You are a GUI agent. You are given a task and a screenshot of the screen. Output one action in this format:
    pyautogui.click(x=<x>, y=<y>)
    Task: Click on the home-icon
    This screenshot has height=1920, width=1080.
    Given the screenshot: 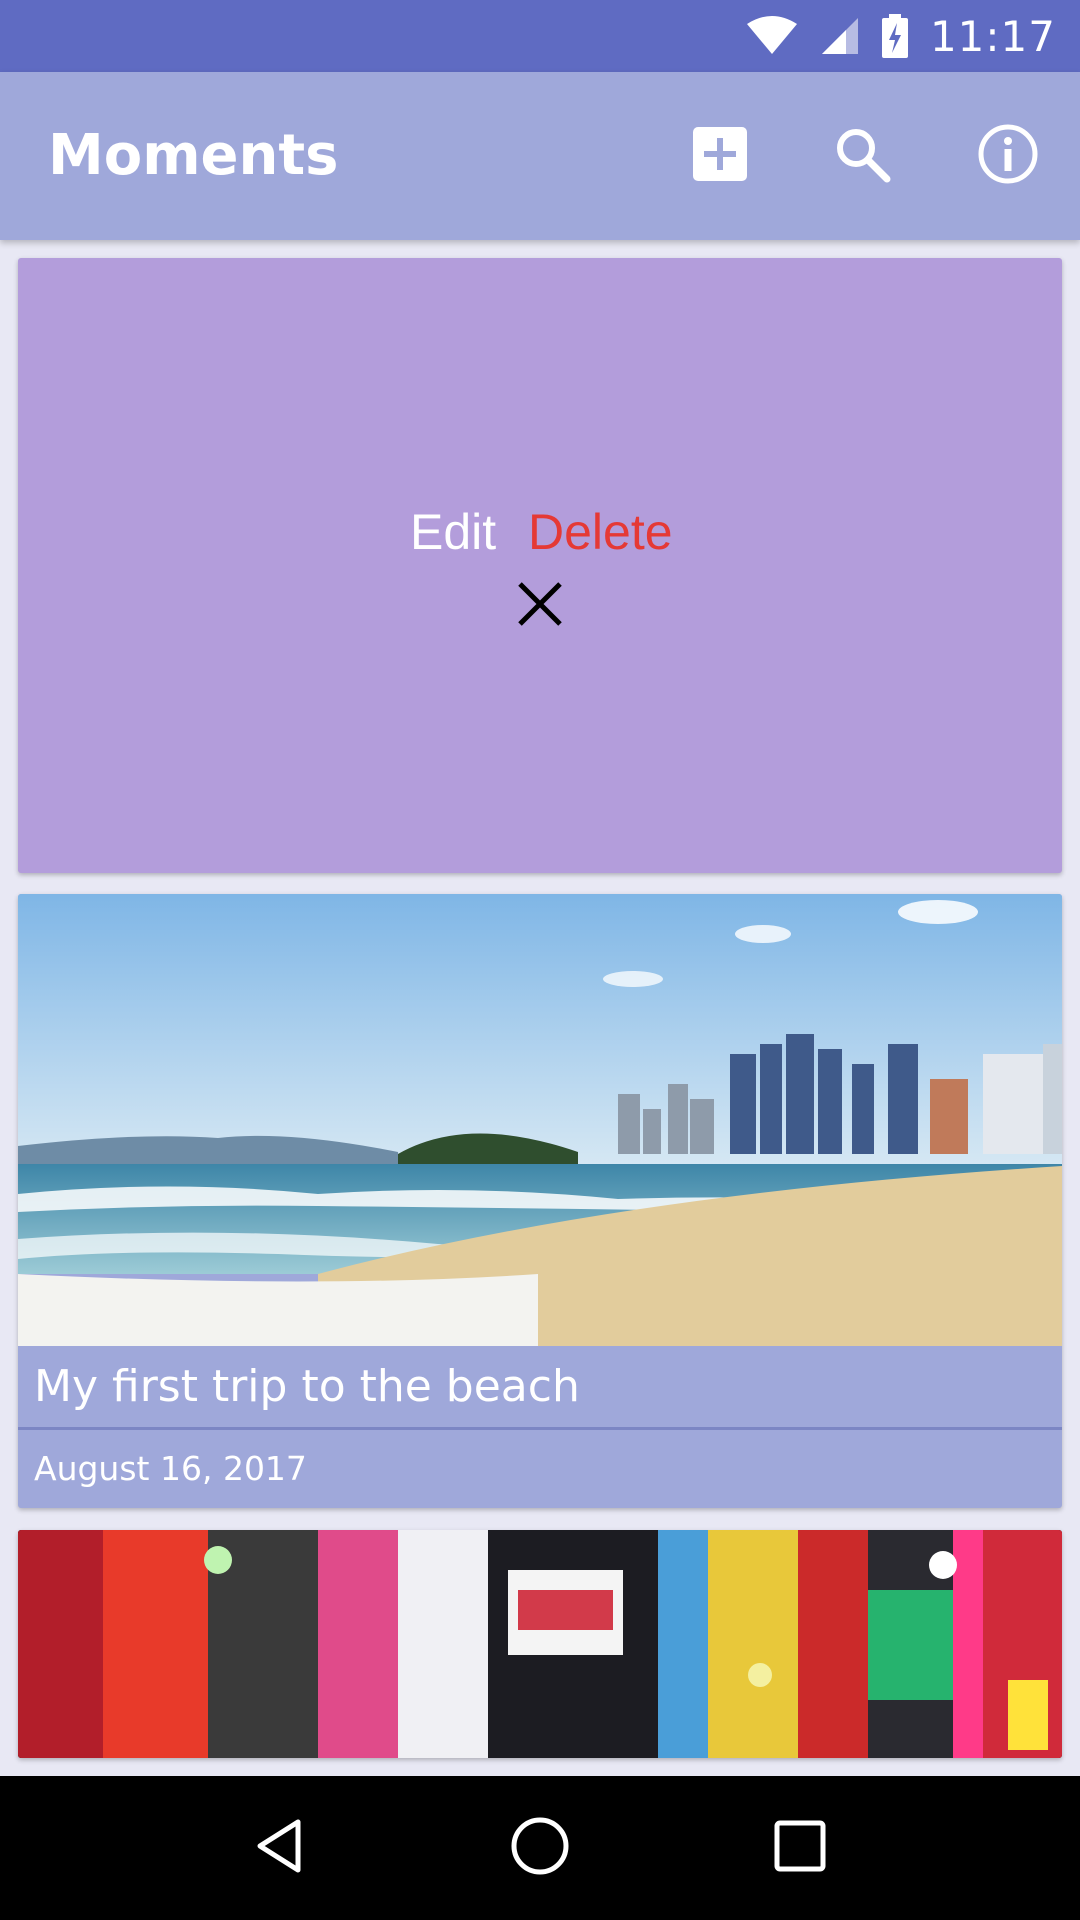 What is the action you would take?
    pyautogui.click(x=540, y=1848)
    